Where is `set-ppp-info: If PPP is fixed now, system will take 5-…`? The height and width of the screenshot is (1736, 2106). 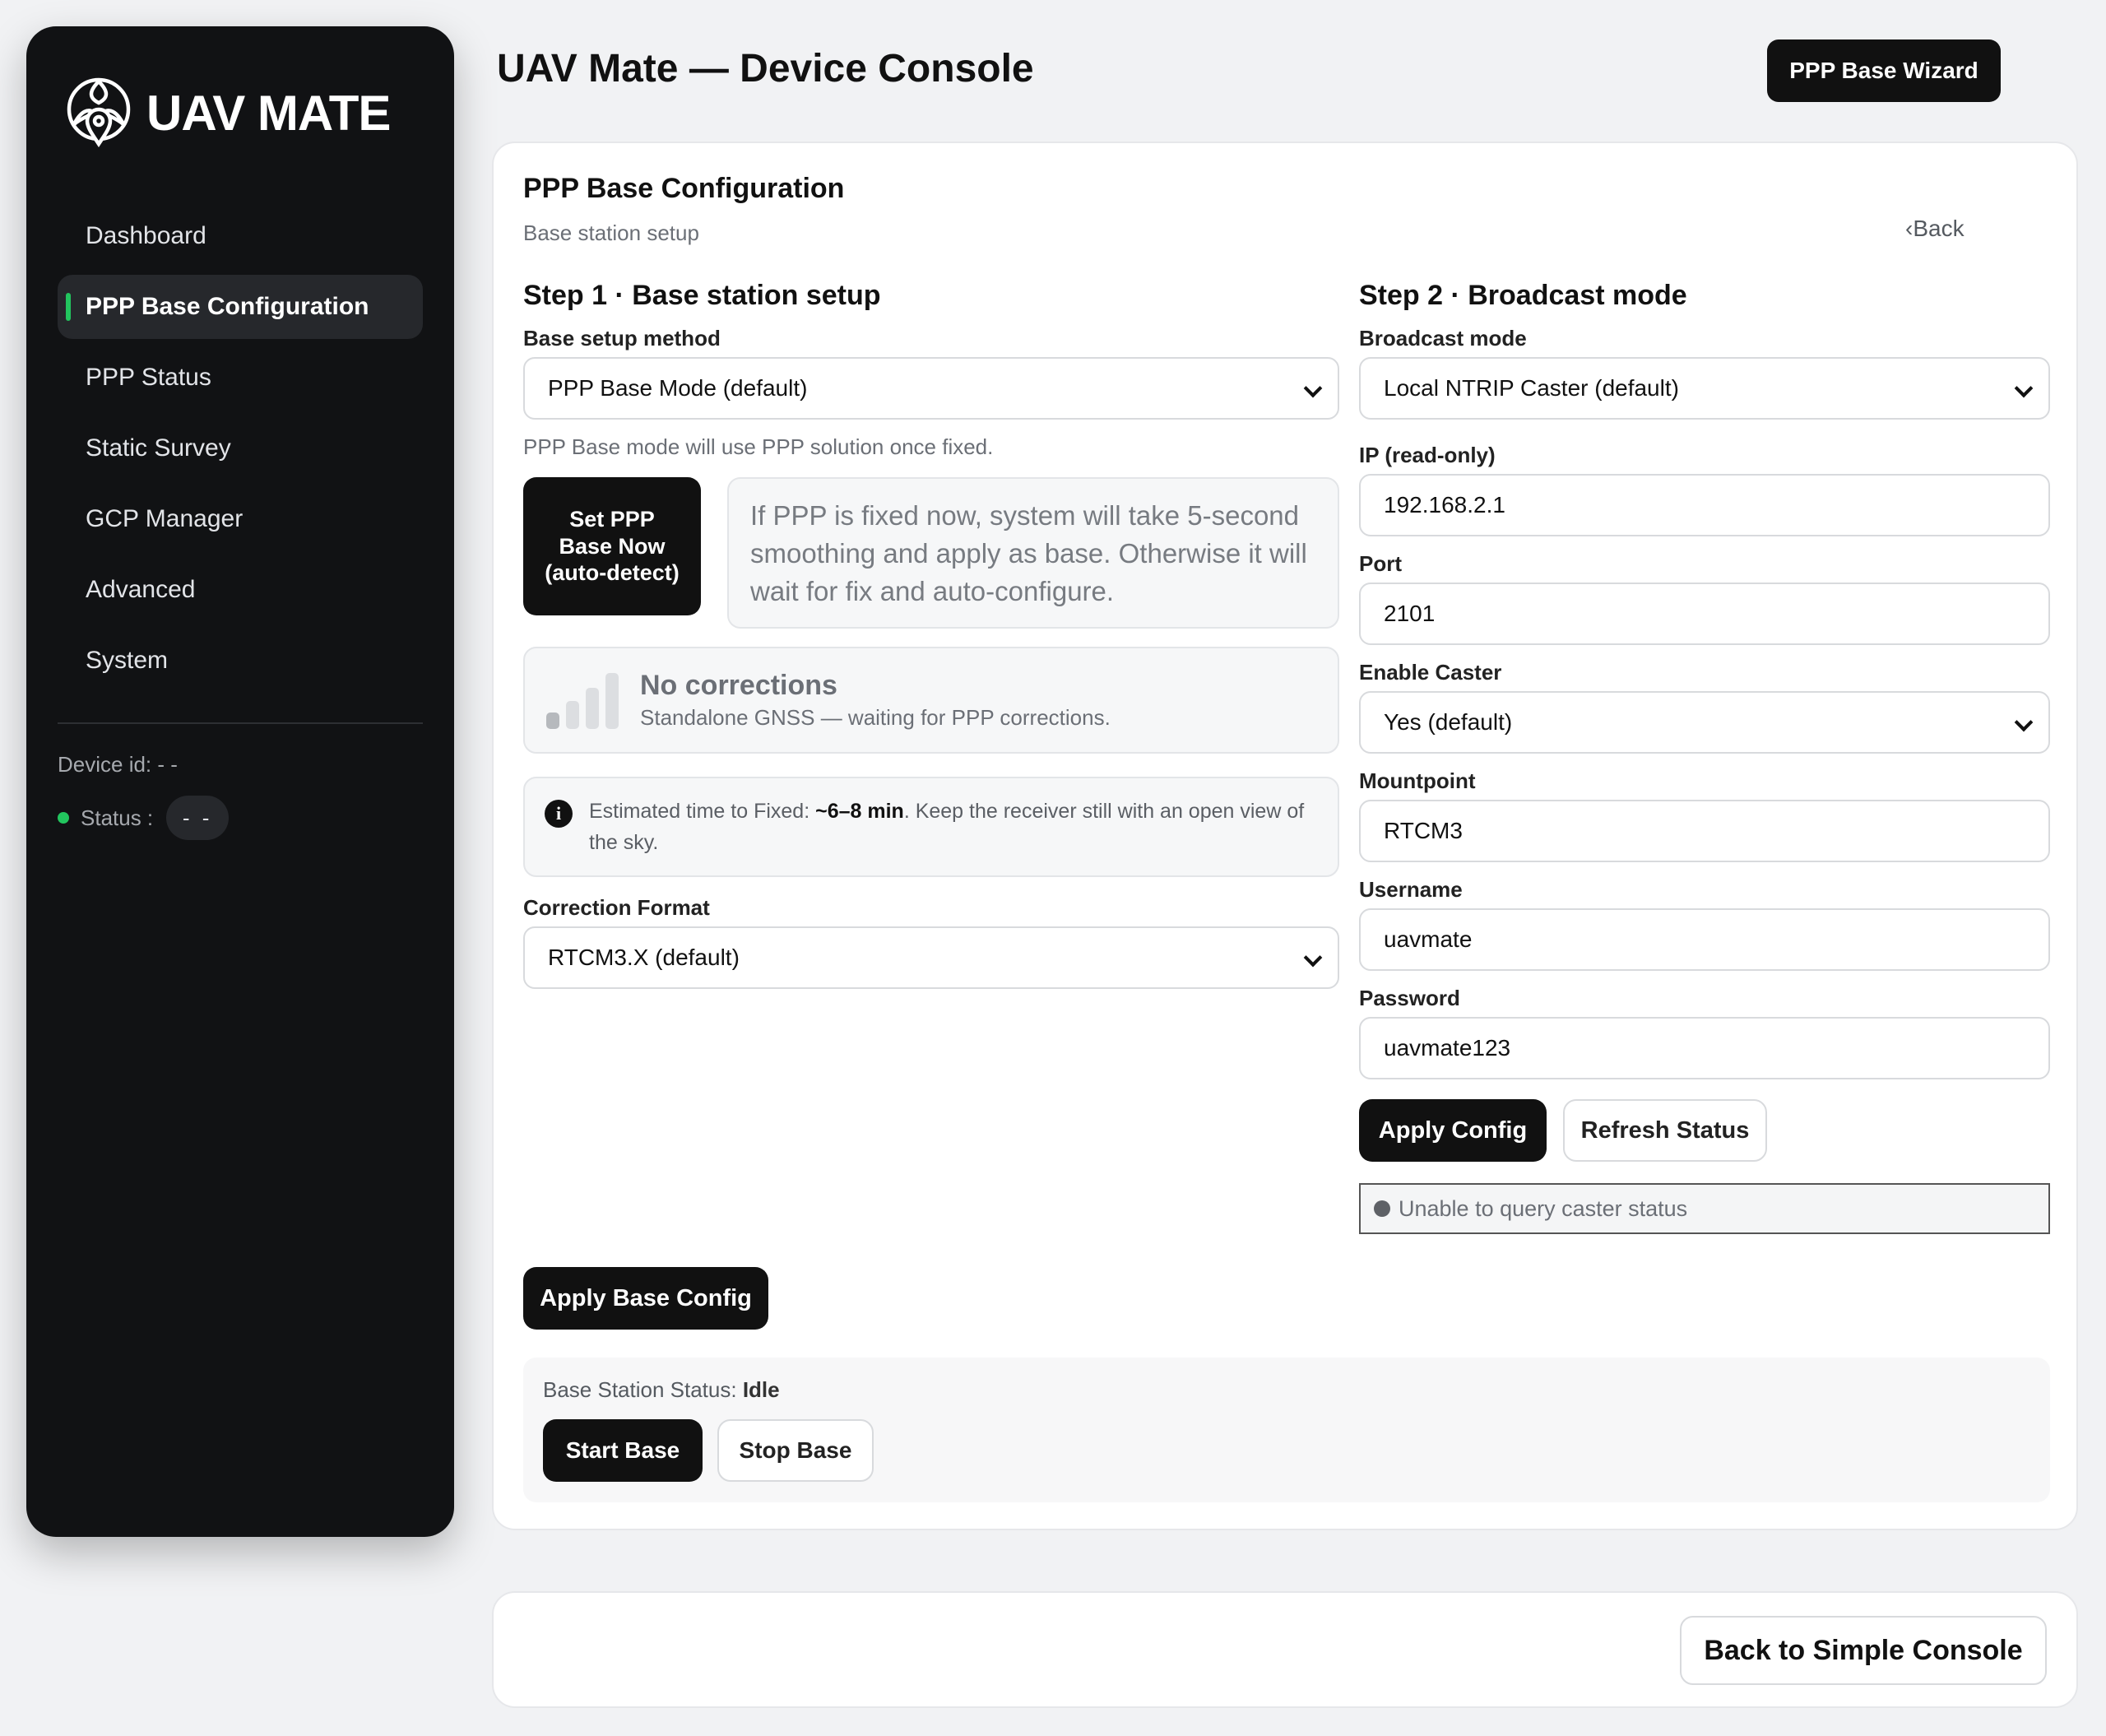 set-ppp-info: If PPP is fixed now, system will take 5-… is located at coordinates (1033, 553).